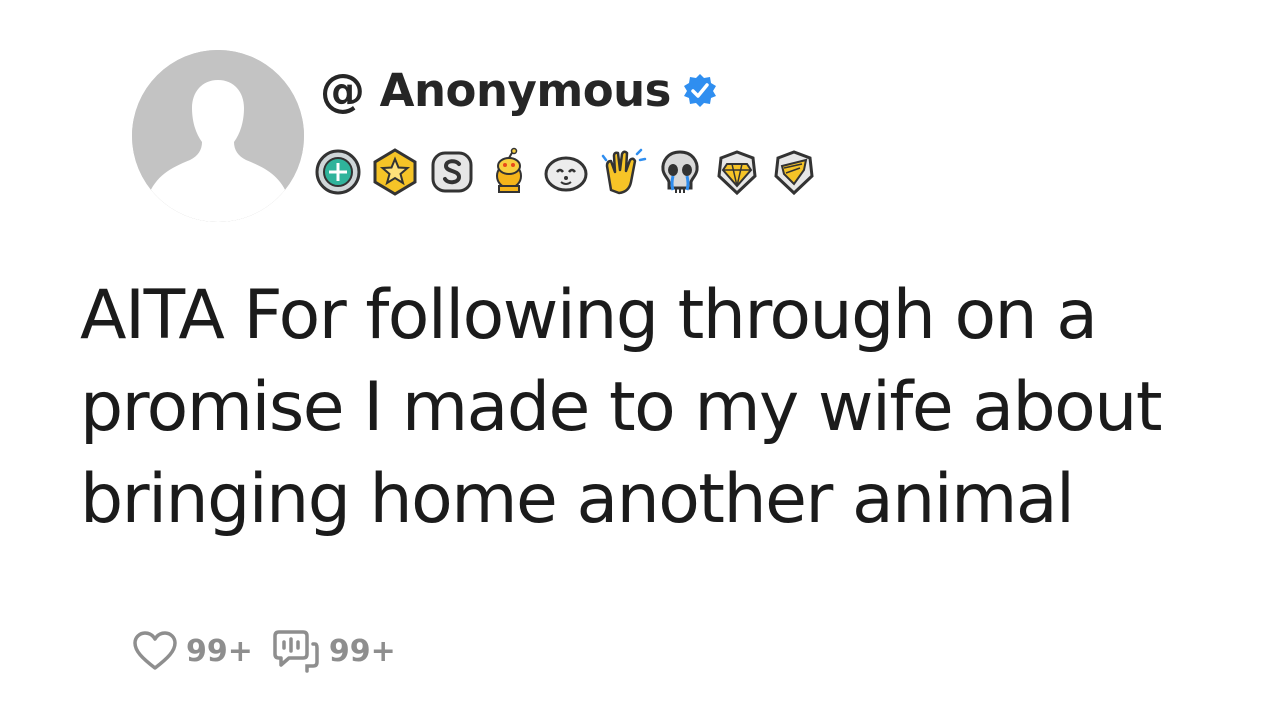 The image size is (1280, 720). What do you see at coordinates (296, 651) in the screenshot?
I see `comment-icon` at bounding box center [296, 651].